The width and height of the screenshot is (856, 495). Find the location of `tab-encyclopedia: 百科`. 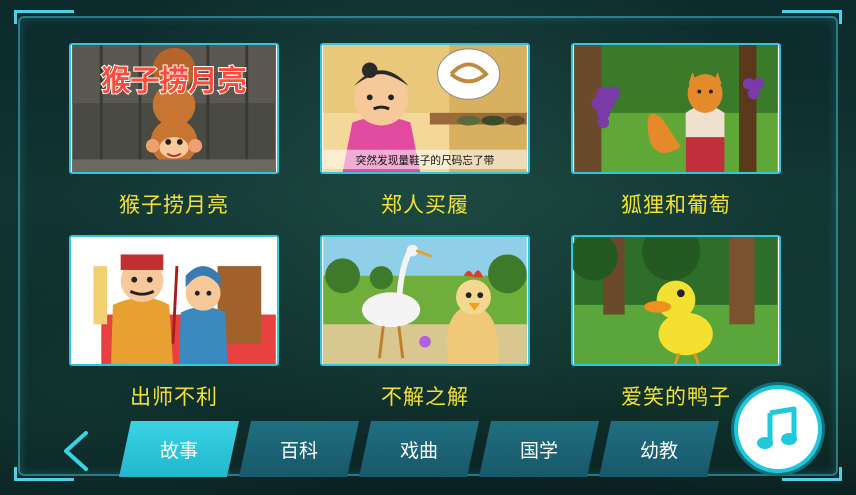

tab-encyclopedia: 百科 is located at coordinates (299, 449).